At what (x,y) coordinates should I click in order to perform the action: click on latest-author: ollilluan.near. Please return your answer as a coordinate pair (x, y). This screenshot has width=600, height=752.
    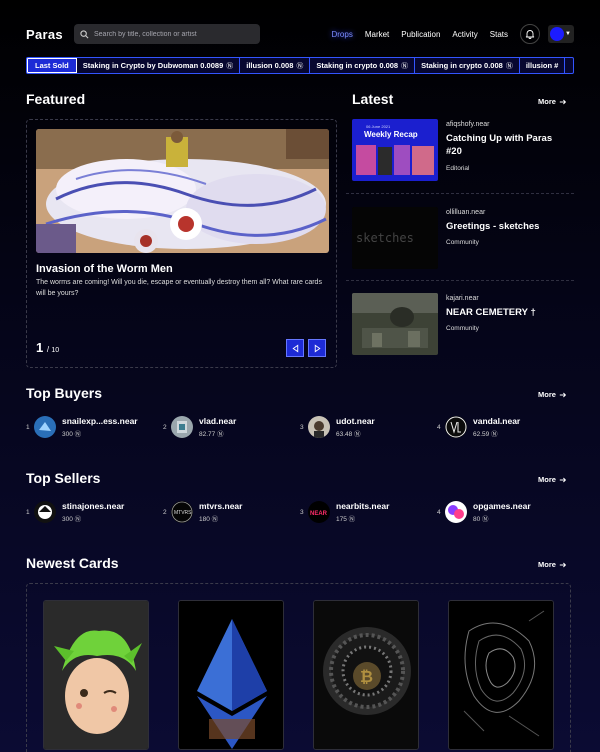
    Looking at the image, I should click on (492, 212).